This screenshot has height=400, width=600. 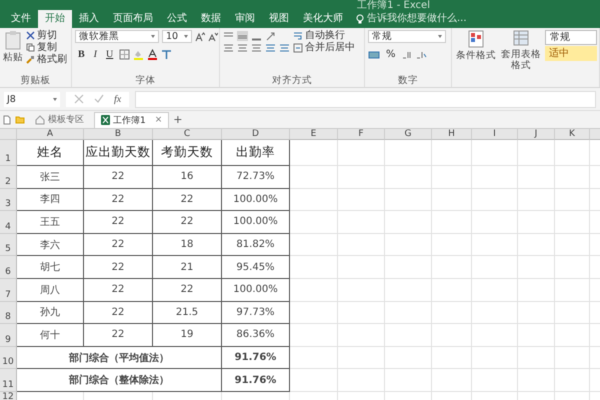 What do you see at coordinates (8, 313) in the screenshot?
I see `row-header: 8` at bounding box center [8, 313].